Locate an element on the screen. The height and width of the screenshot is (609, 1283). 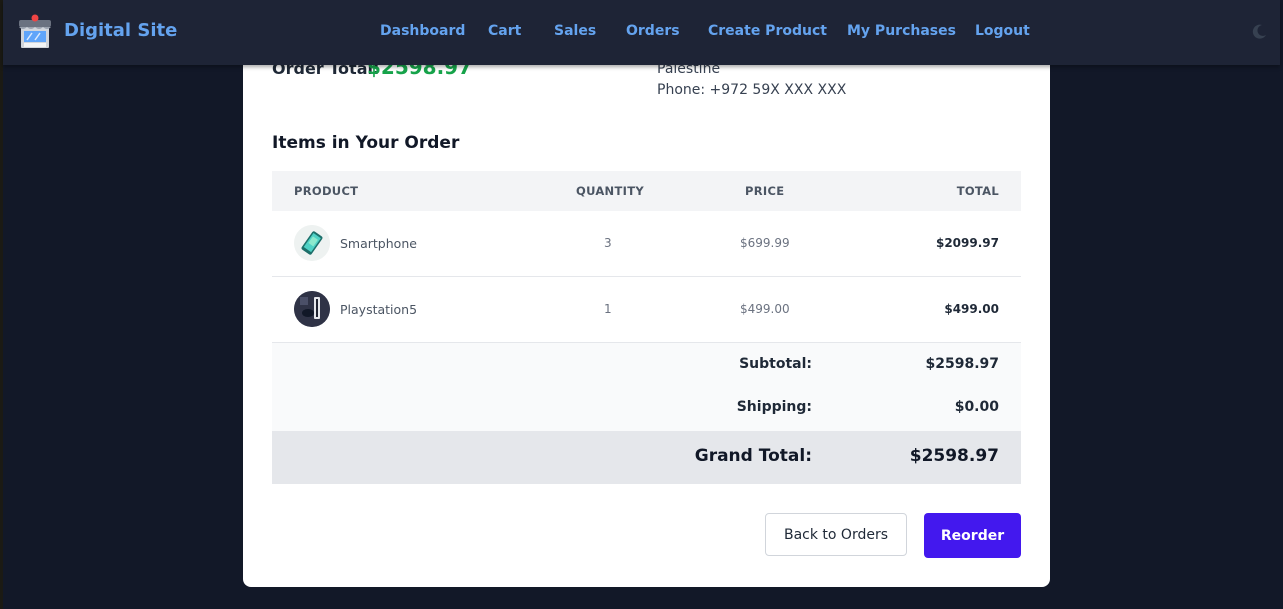
header-total: TOTAL is located at coordinates (977, 191).